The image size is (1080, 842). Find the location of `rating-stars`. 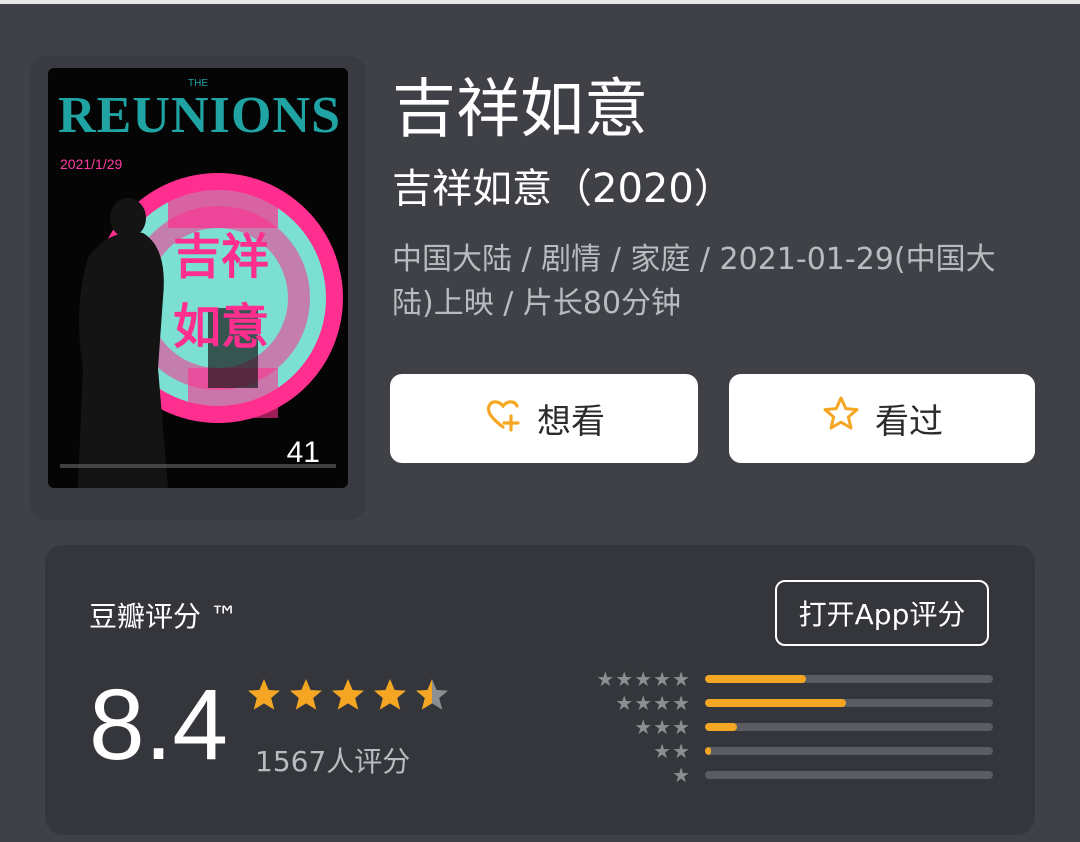

rating-stars is located at coordinates (348, 696).